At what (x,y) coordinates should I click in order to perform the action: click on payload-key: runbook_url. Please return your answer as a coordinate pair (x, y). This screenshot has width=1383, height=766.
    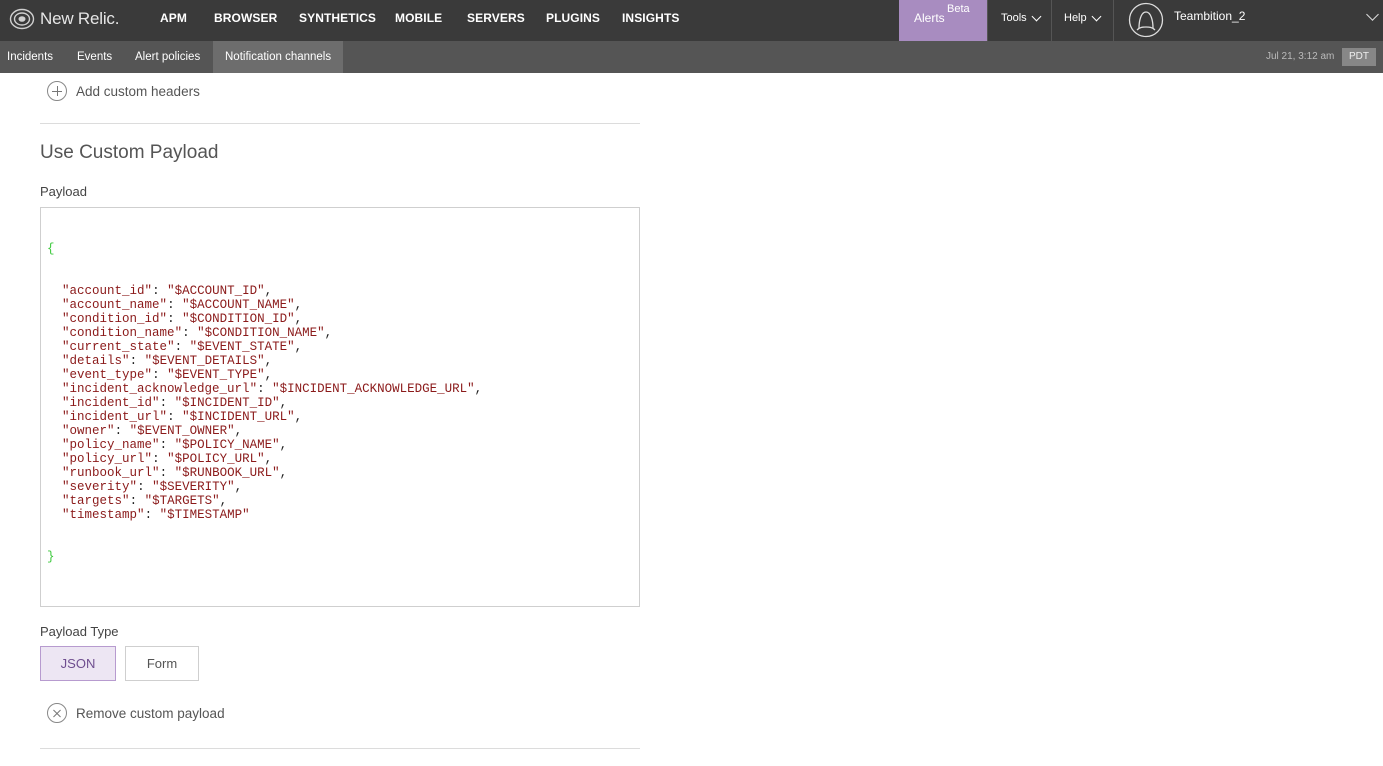
    Looking at the image, I should click on (111, 473).